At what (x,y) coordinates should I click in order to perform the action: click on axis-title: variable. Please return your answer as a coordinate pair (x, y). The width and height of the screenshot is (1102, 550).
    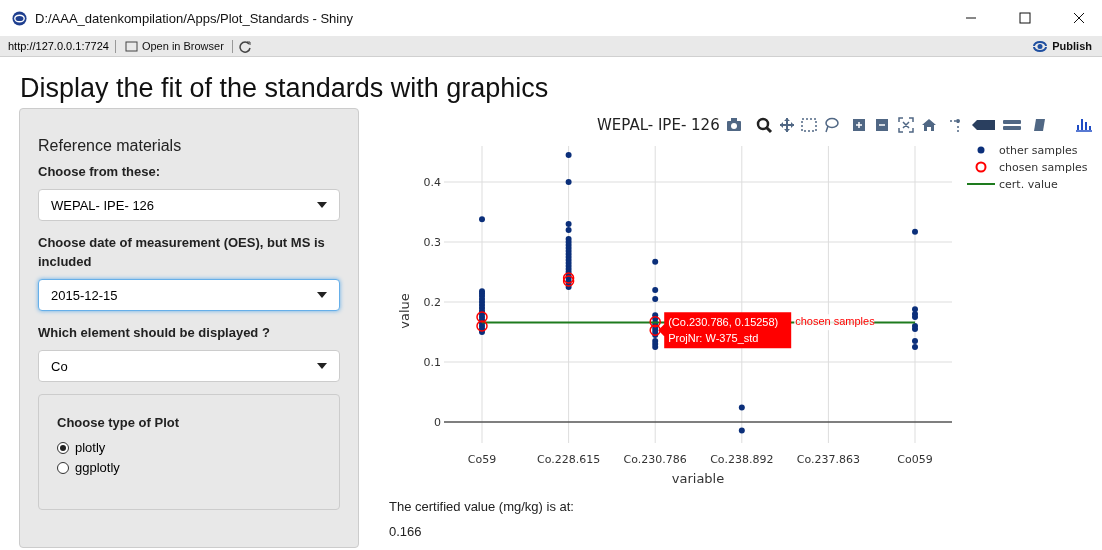
    Looking at the image, I should click on (698, 478).